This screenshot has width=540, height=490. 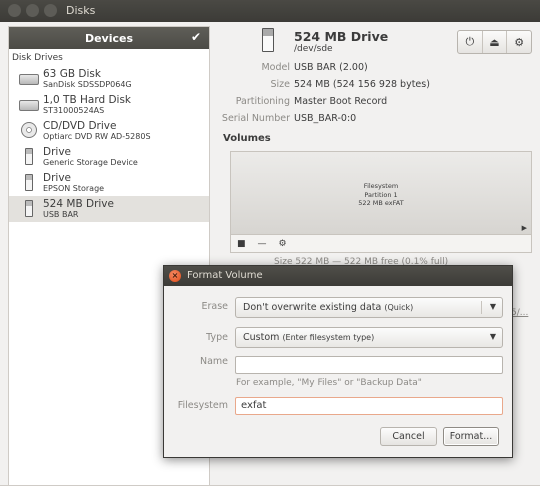 I want to click on optical-disc-icon, so click(x=29, y=131).